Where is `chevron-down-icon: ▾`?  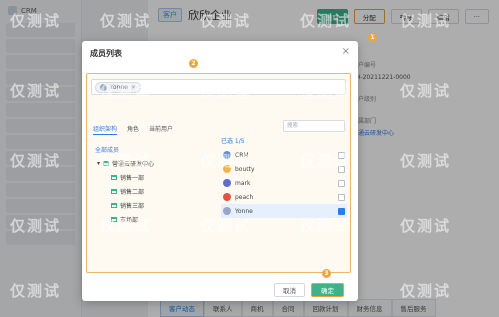 chevron-down-icon: ▾ is located at coordinates (98, 163).